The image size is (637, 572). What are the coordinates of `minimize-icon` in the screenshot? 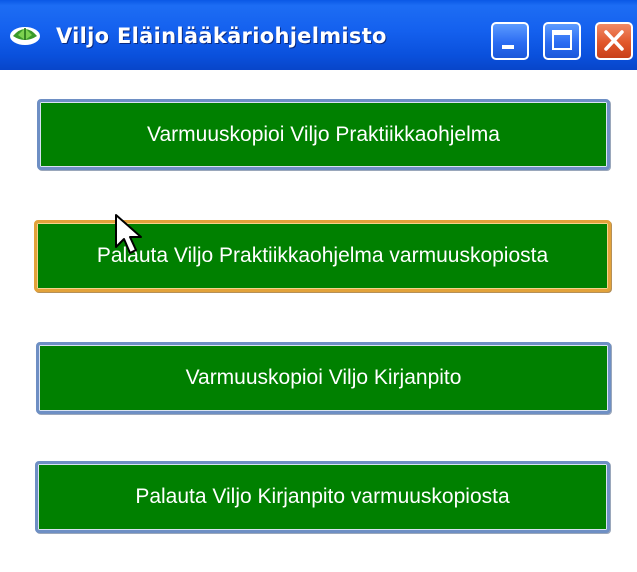 It's located at (508, 47).